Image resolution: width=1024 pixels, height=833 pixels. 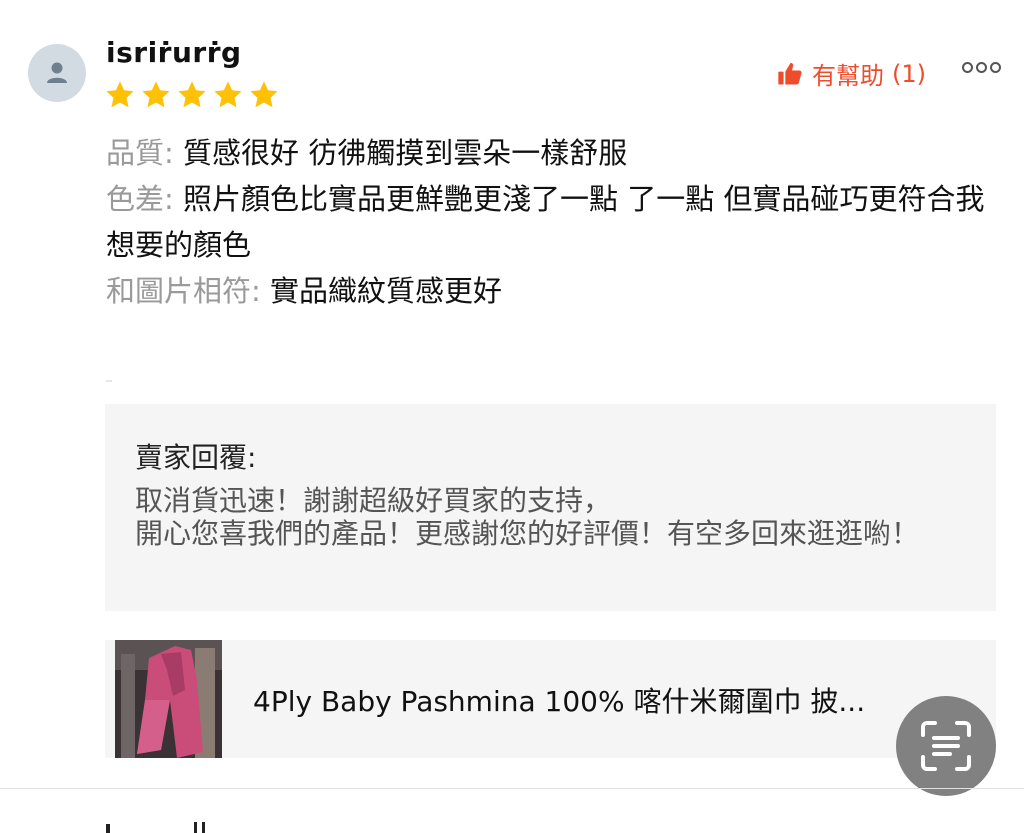 I want to click on review-line-text: 實品織紋質感更好, so click(x=386, y=291).